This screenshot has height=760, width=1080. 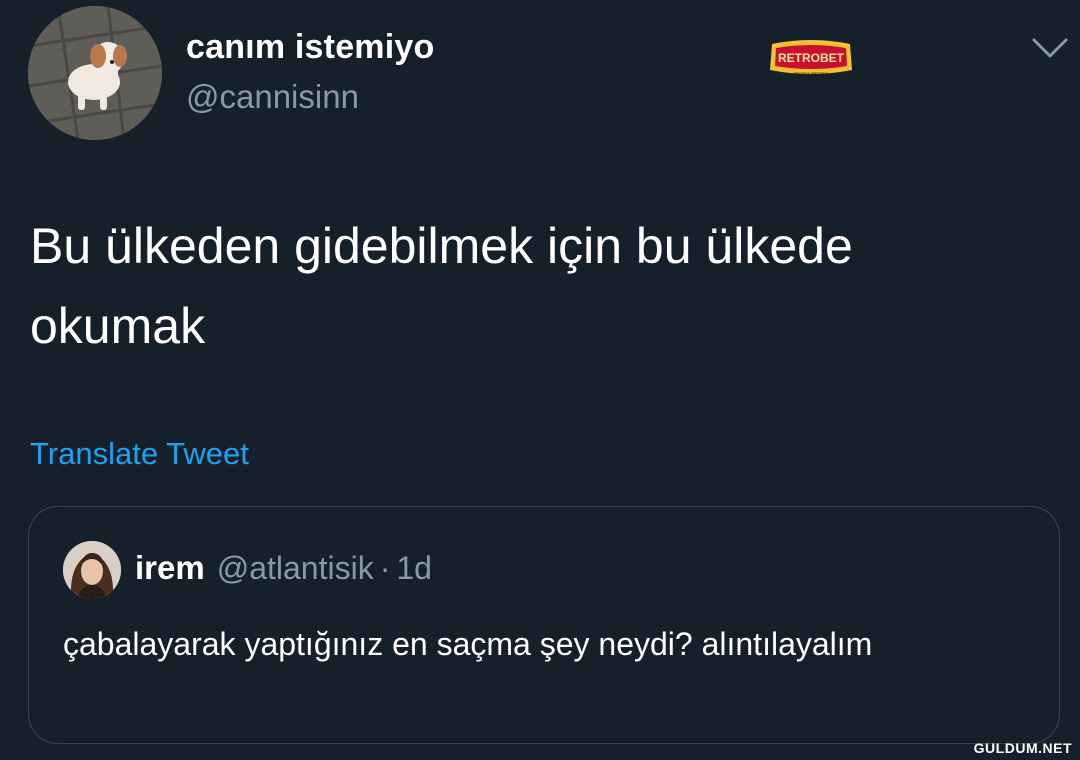 I want to click on quoted-tweet-header: irem @atlantisik · 1d, so click(x=283, y=568).